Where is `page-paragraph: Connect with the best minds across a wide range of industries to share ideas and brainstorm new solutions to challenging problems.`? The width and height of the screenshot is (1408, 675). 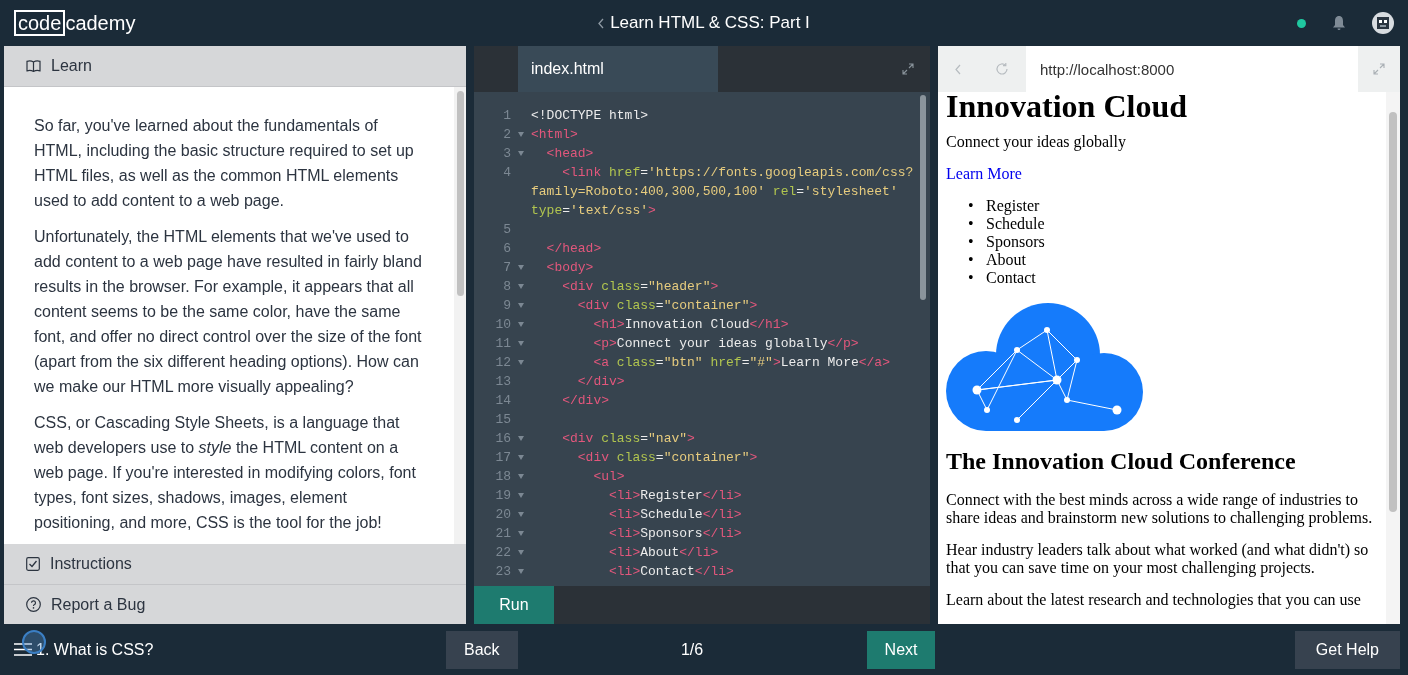 page-paragraph: Connect with the best minds across a wide range of industries to share ideas and brainstorm new solutions to challenging problems. is located at coordinates (1160, 509).